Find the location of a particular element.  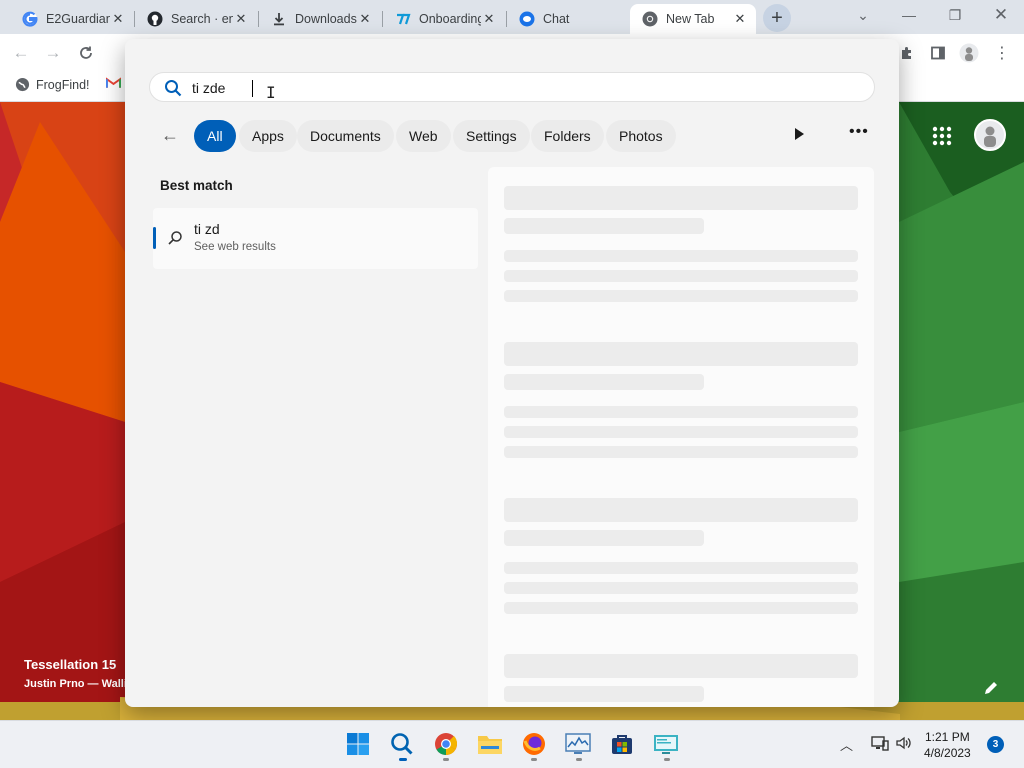

network-icon is located at coordinates (880, 744).